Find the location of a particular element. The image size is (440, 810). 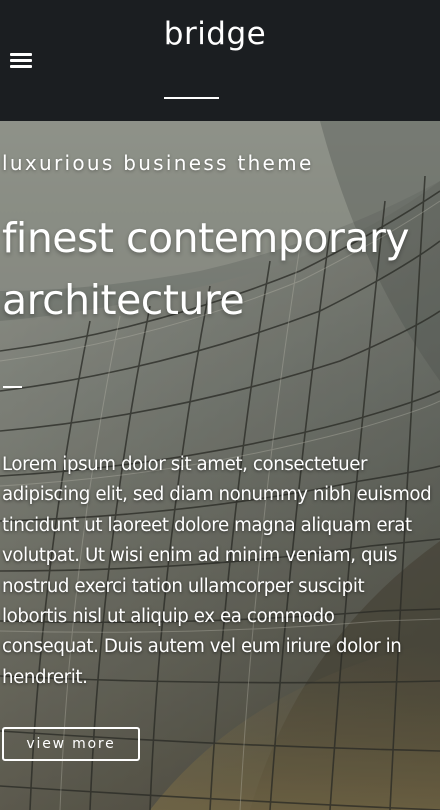

hamburger-menu-icon is located at coordinates (21, 62).